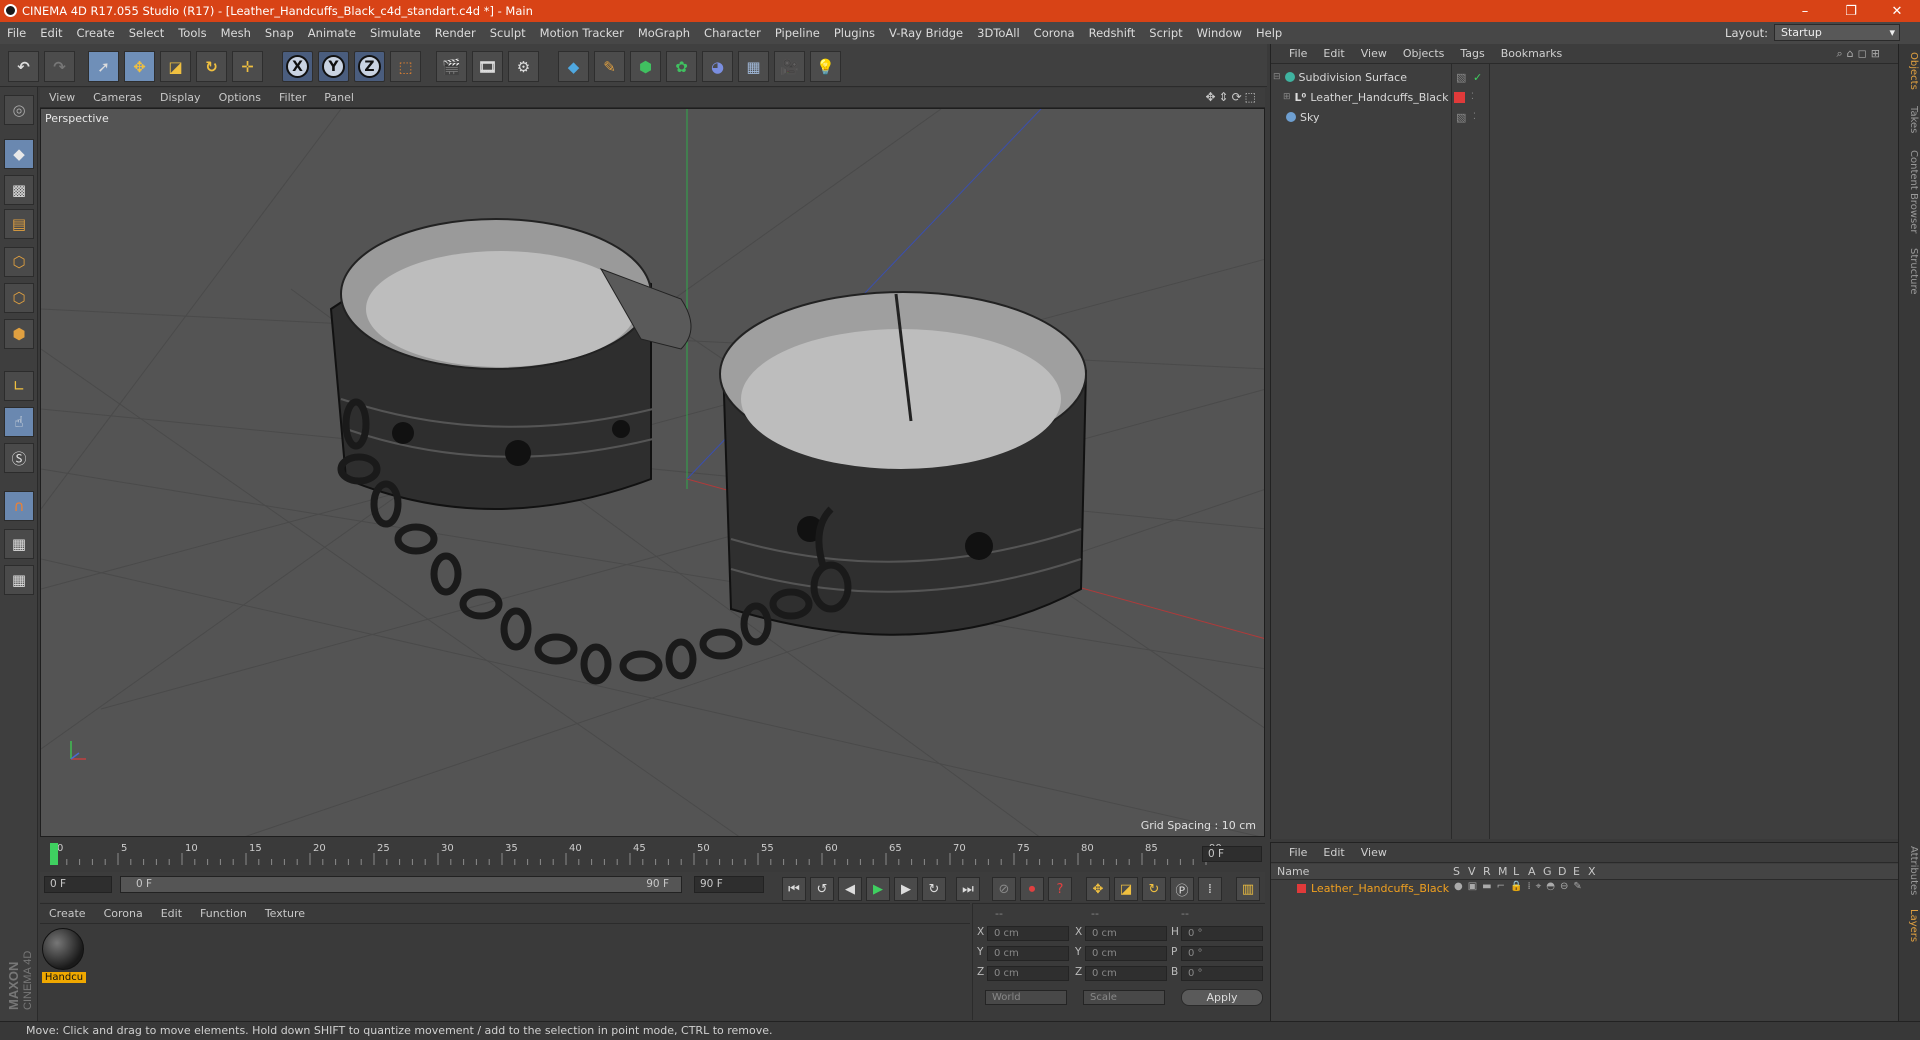  Describe the element at coordinates (292, 97) in the screenshot. I see `viewport-menu-filter: Filter` at that location.